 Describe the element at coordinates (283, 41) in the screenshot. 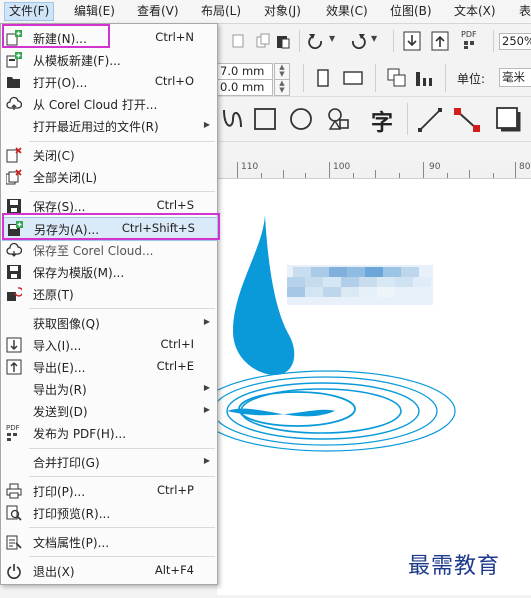

I see `paste-icon` at that location.